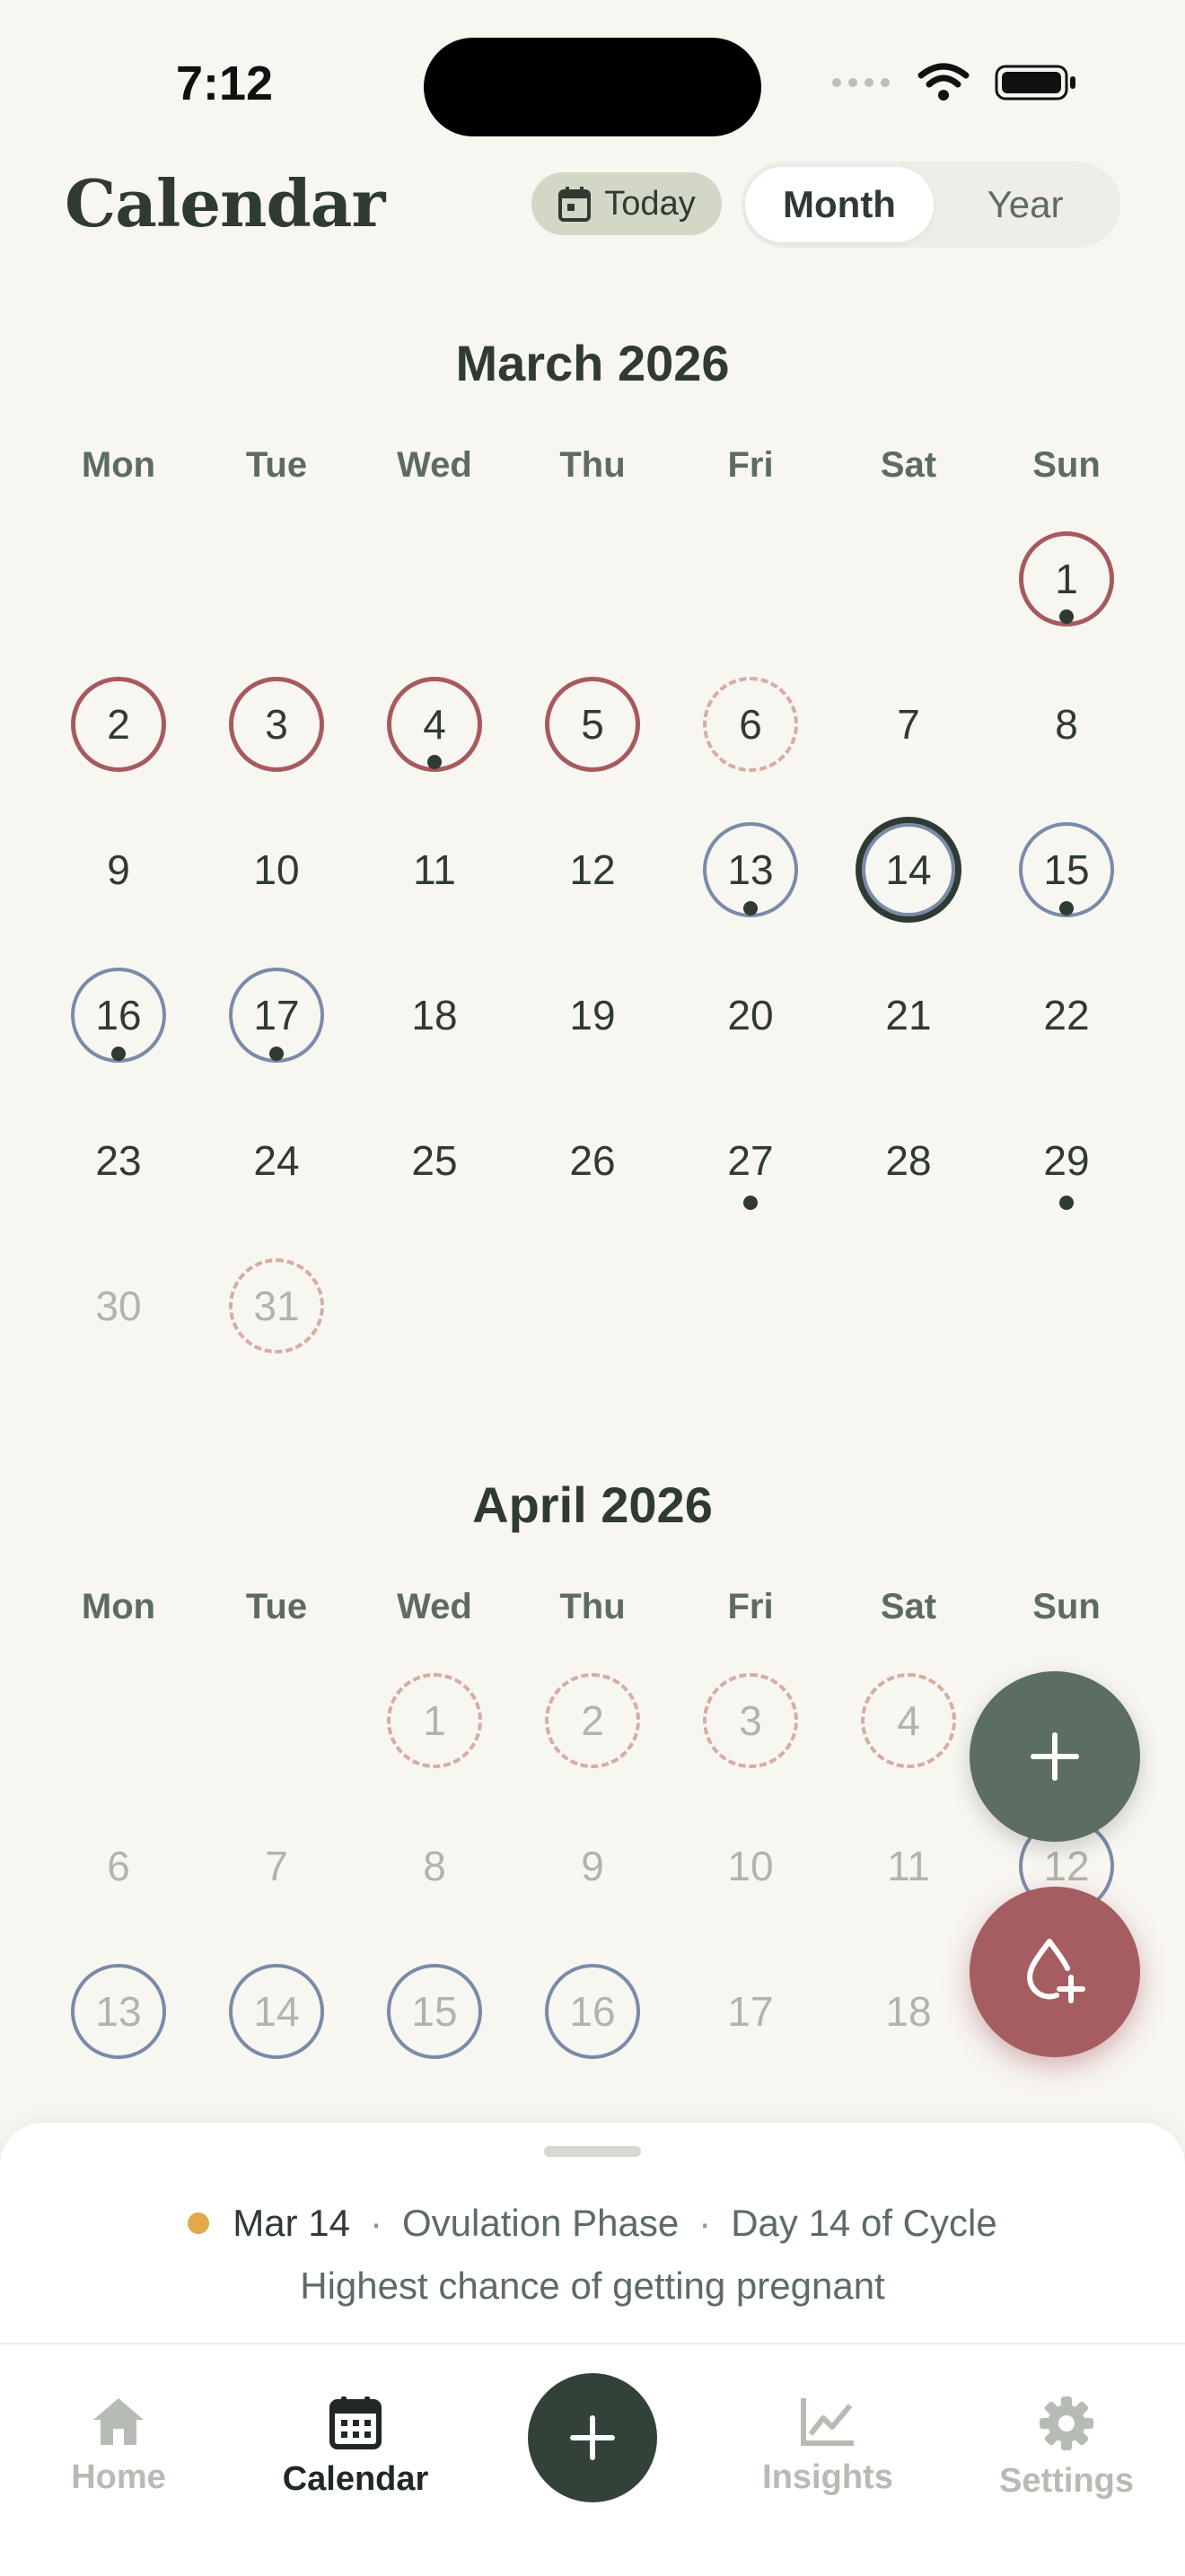 The image size is (1185, 2576). I want to click on today-button: Today, so click(626, 203).